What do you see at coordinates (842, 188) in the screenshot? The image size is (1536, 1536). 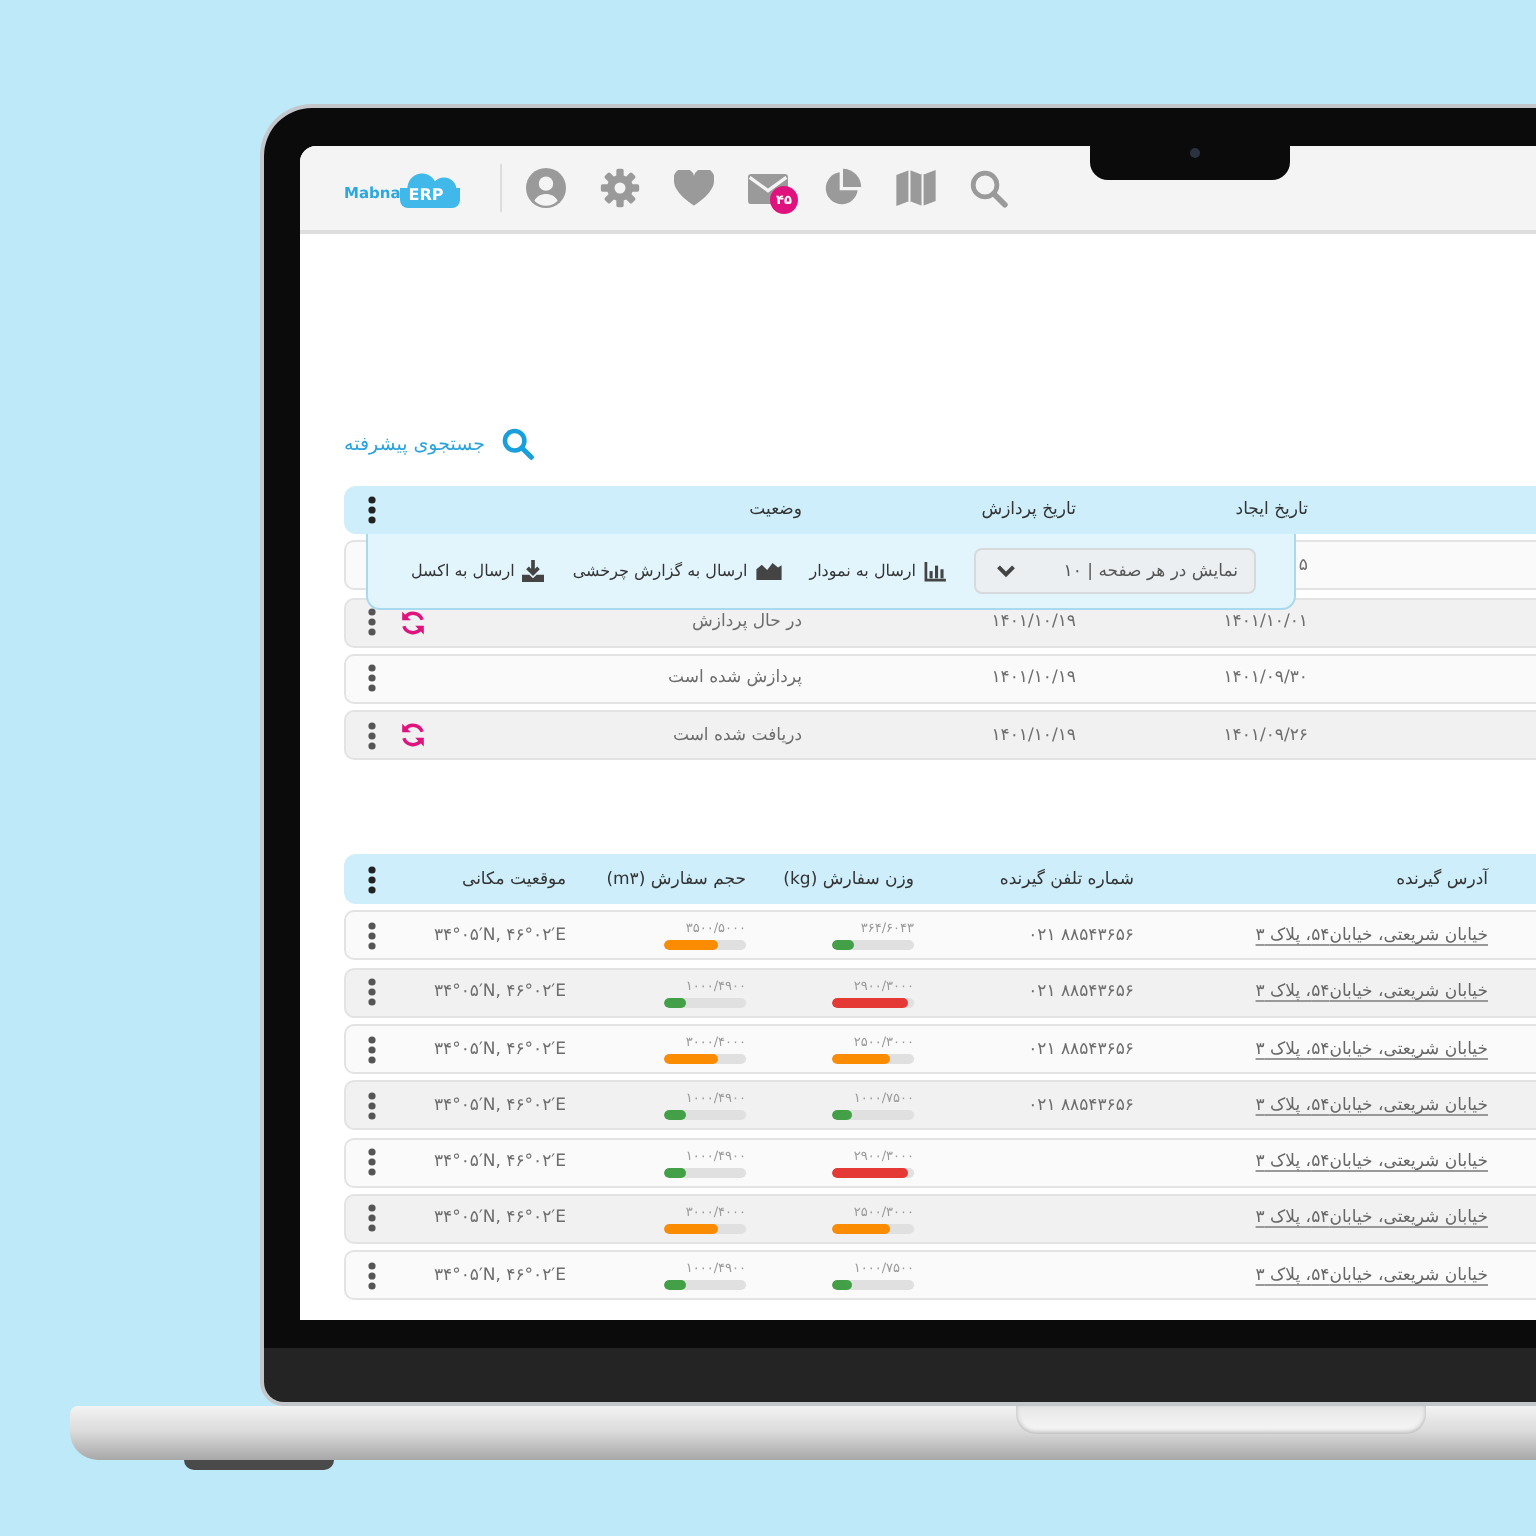 I see `pie-chart-icon` at bounding box center [842, 188].